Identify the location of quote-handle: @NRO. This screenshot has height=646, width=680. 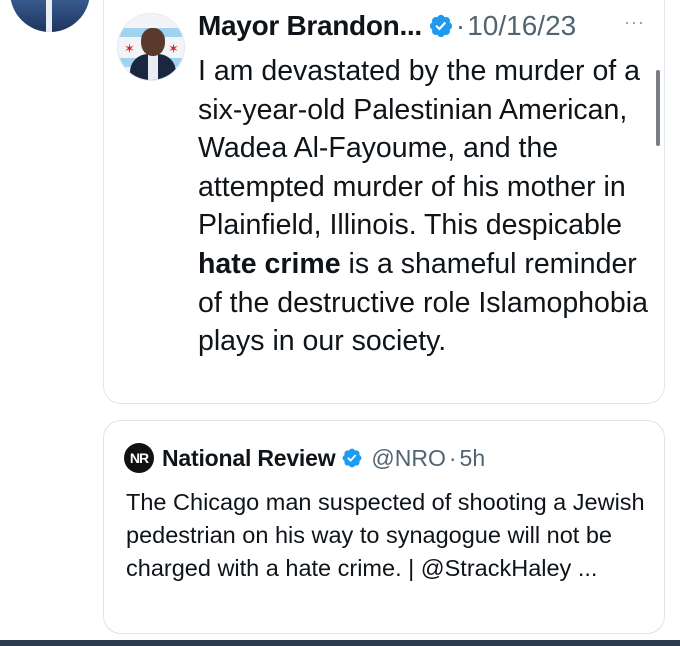
(408, 458).